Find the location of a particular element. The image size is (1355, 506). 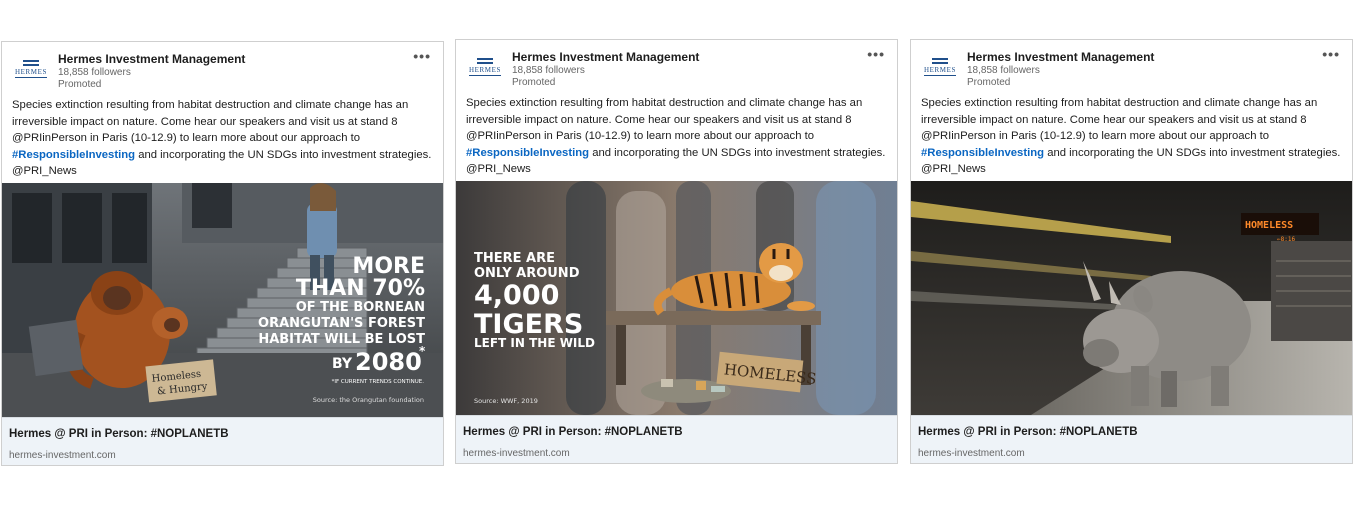

departure-sign-text: HOMELESS is located at coordinates (1269, 225).